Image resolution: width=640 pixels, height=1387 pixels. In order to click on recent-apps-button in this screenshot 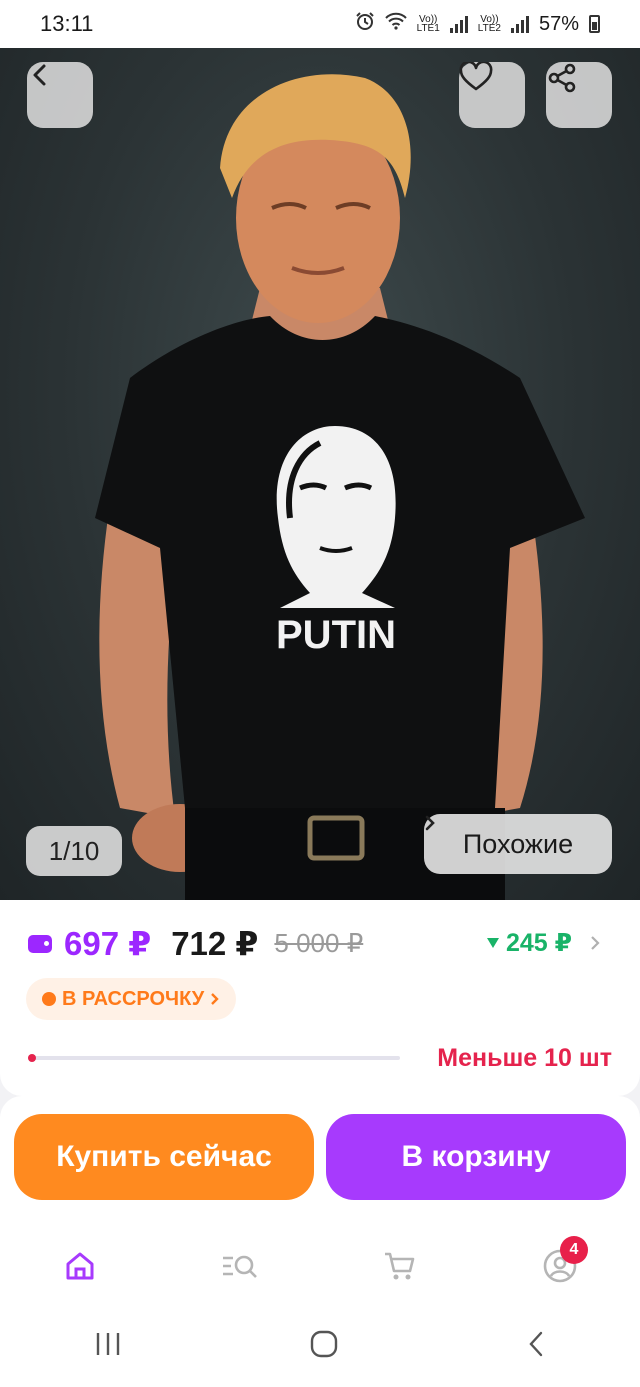, I will do `click(108, 1346)`.